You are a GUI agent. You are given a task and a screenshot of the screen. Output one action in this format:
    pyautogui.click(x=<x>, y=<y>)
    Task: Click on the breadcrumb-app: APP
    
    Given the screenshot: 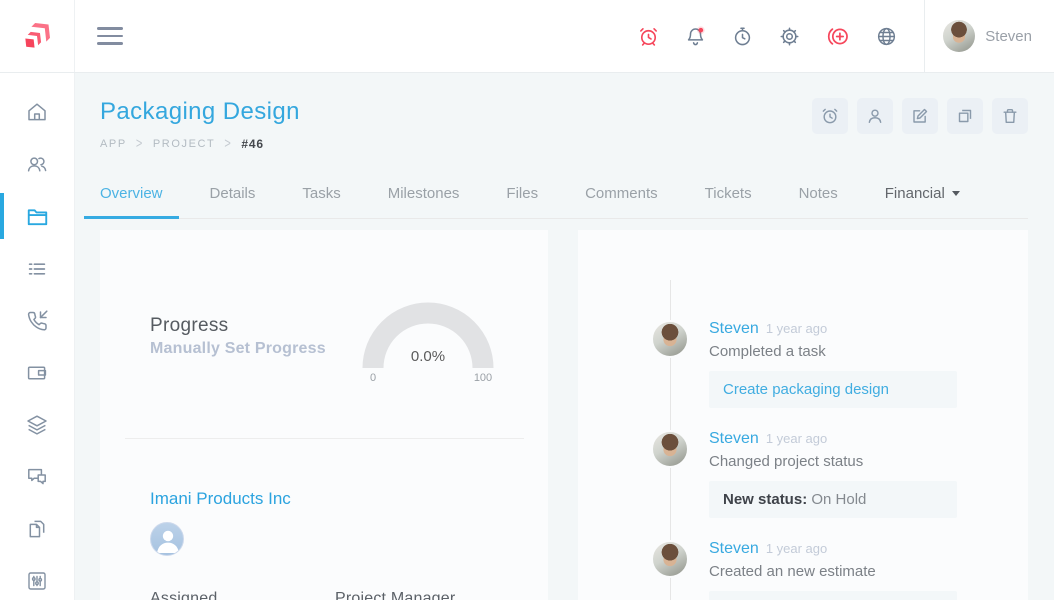 What is the action you would take?
    pyautogui.click(x=113, y=144)
    